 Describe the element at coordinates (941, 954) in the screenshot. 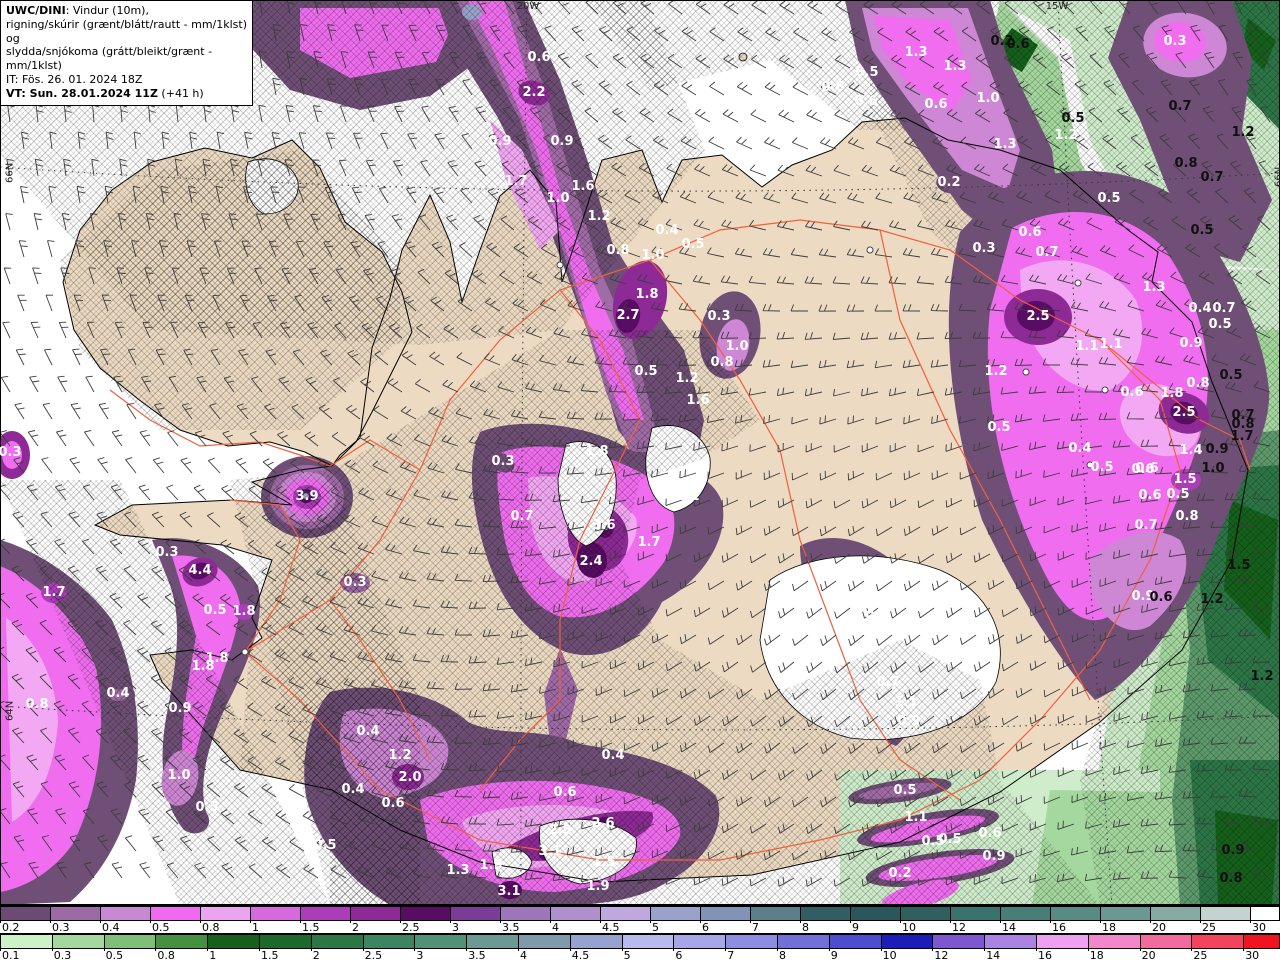

I see `legend-tick-label: 12` at that location.